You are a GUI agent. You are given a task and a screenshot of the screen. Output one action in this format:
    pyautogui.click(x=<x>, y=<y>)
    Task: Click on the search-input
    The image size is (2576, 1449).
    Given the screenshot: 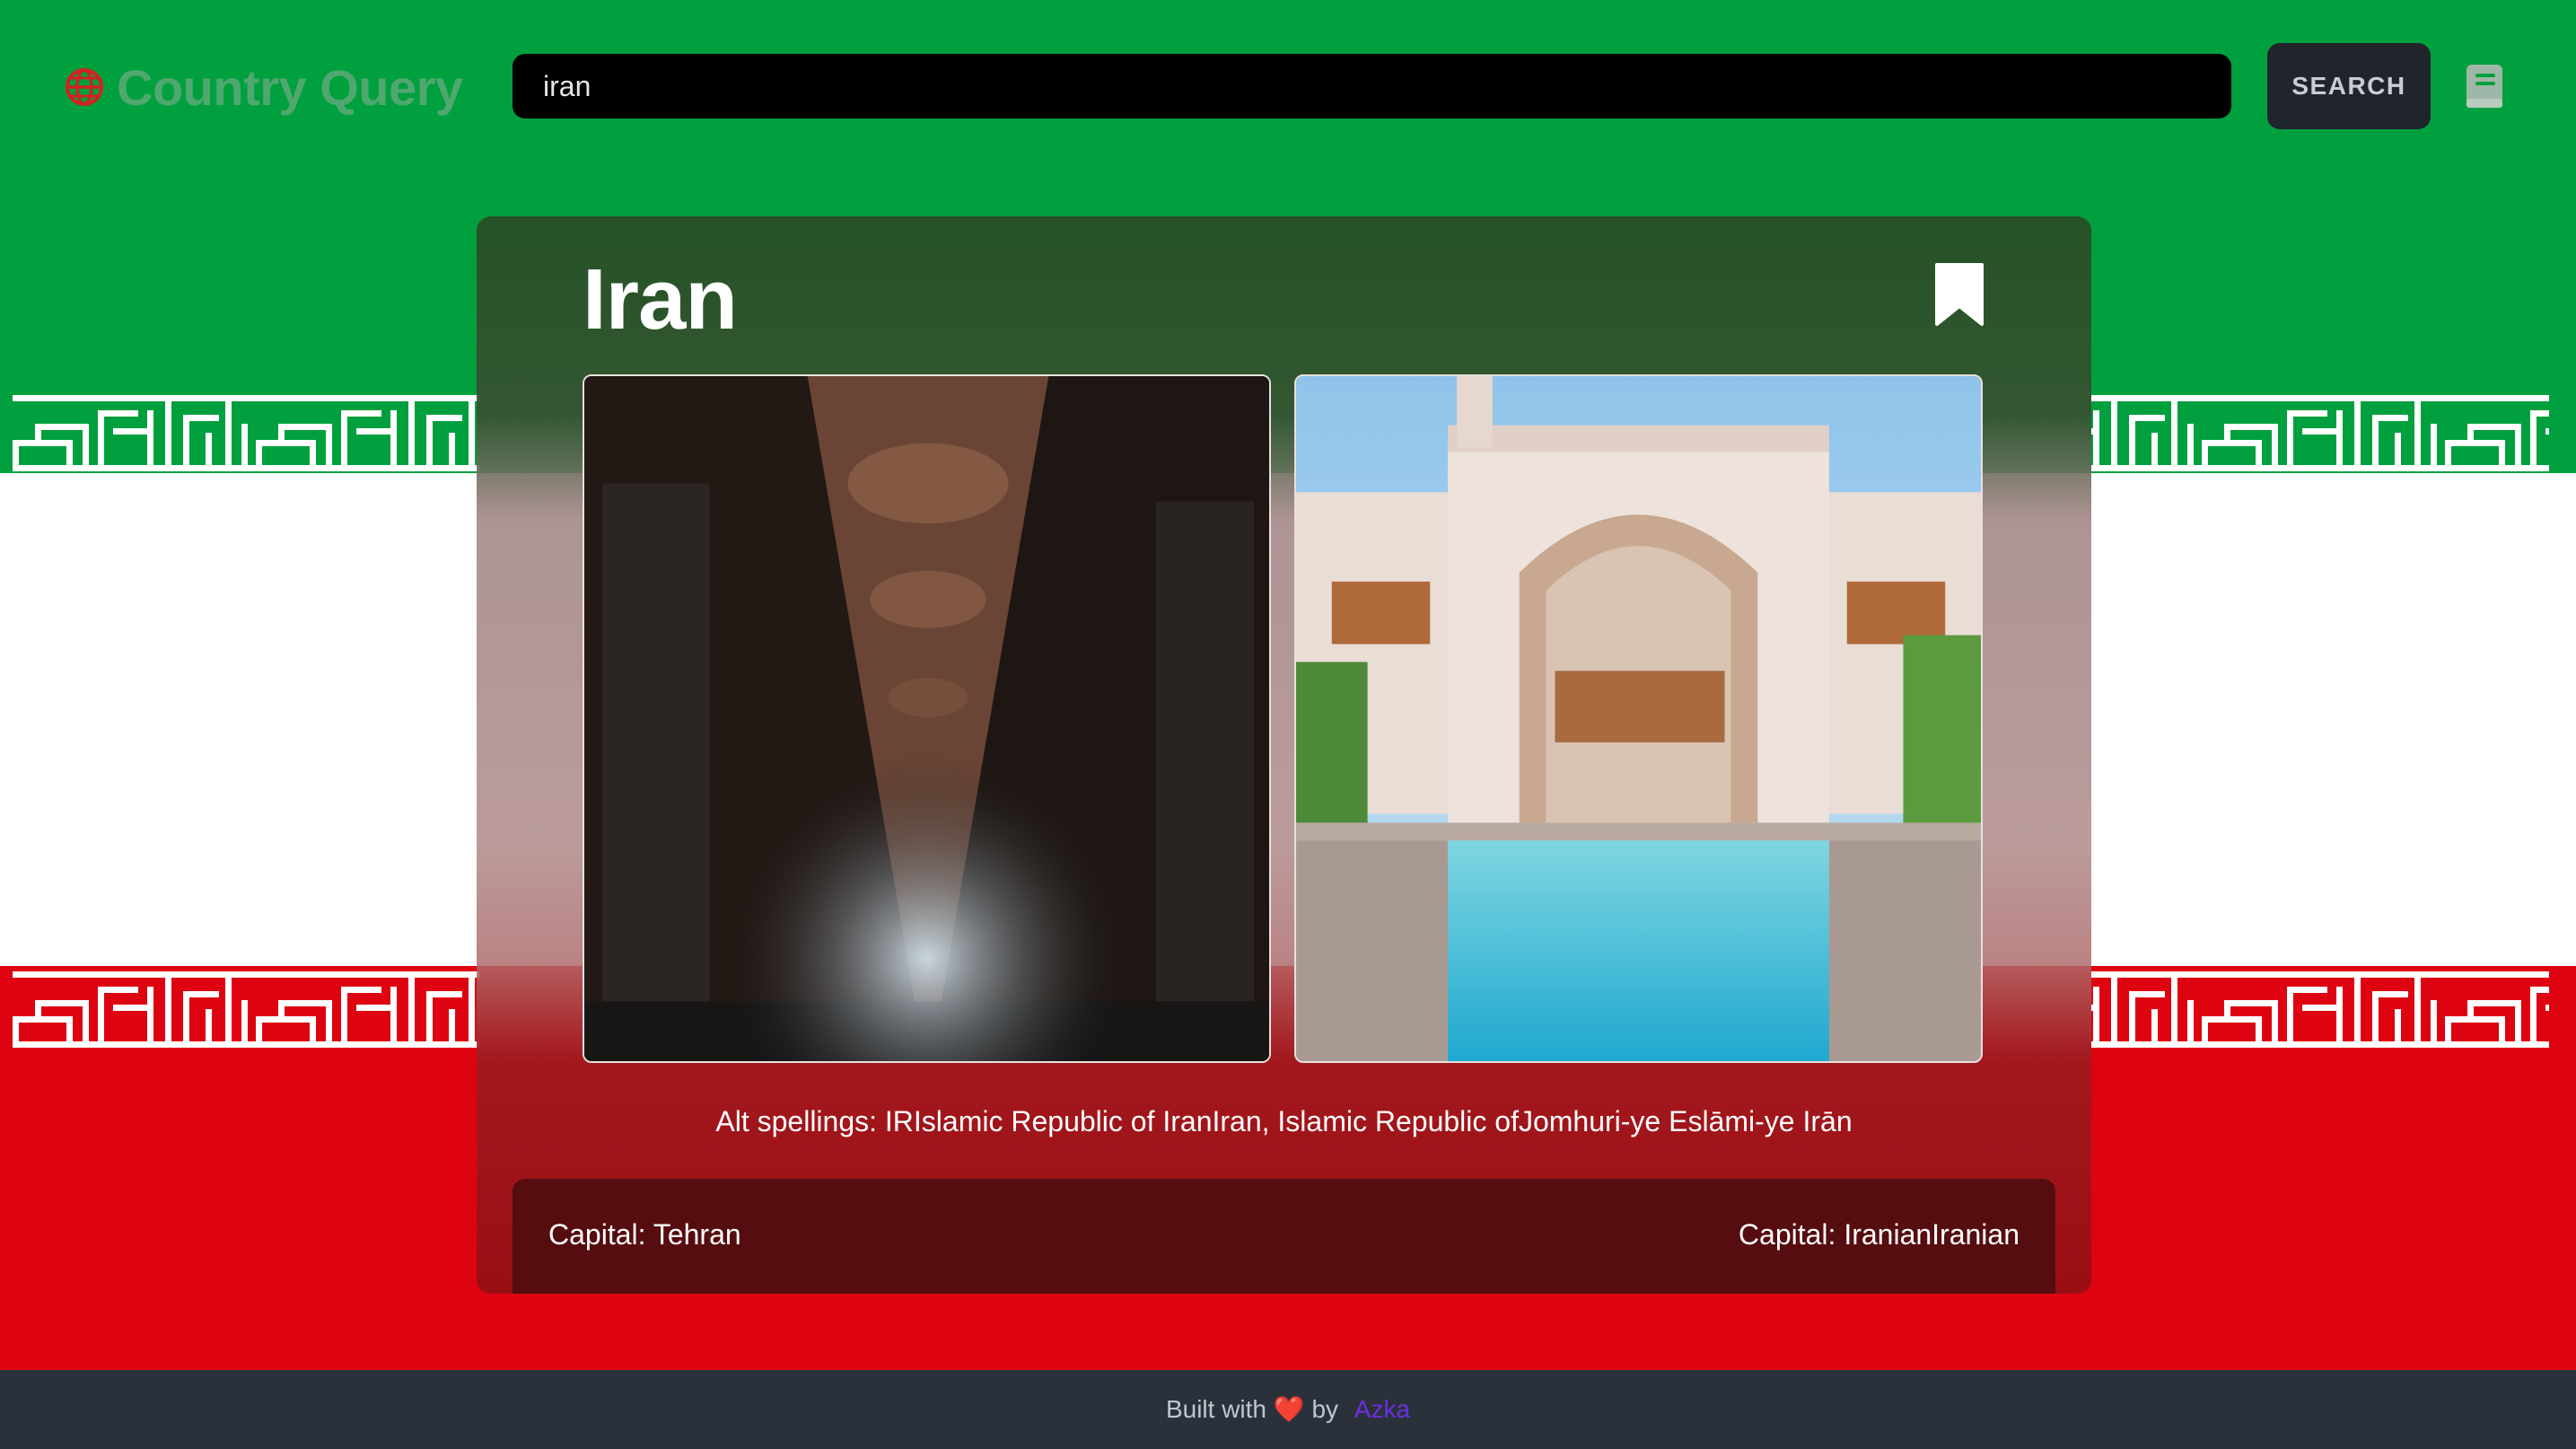 What is the action you would take?
    pyautogui.click(x=1372, y=86)
    